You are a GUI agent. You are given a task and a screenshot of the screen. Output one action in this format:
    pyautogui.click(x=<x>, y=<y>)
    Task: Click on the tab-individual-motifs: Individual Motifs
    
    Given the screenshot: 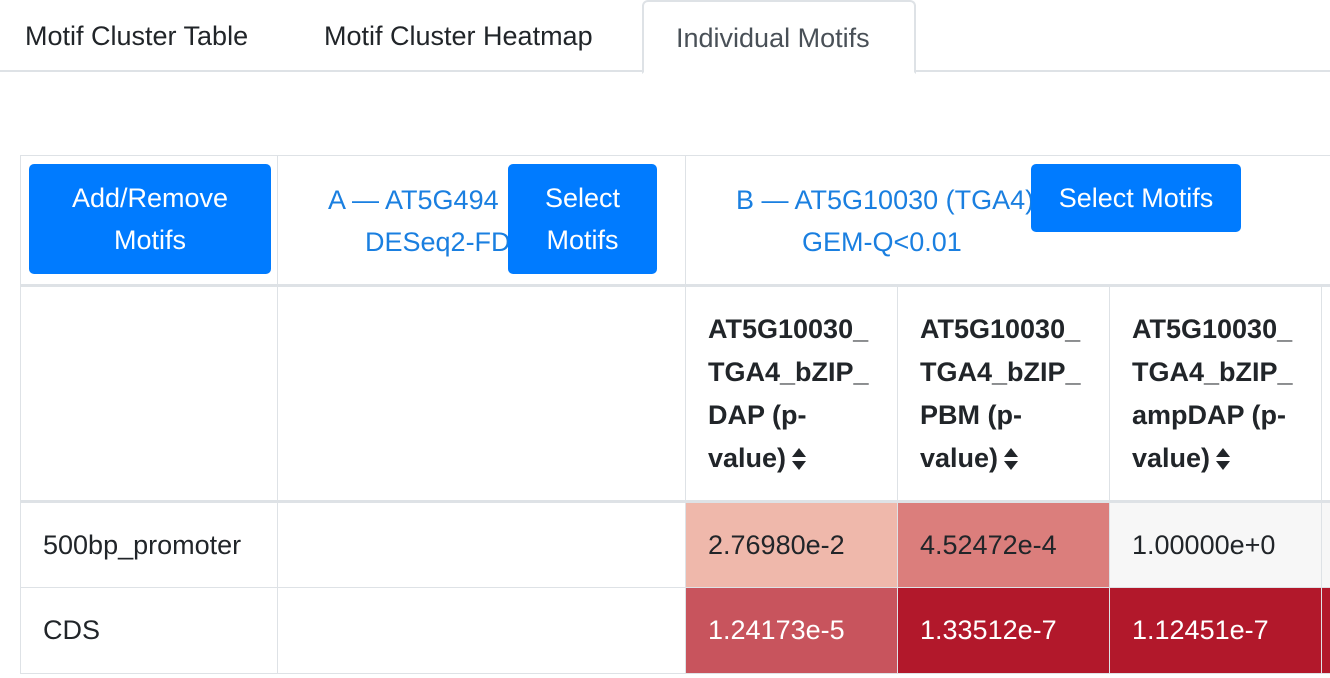 What is the action you would take?
    pyautogui.click(x=779, y=37)
    